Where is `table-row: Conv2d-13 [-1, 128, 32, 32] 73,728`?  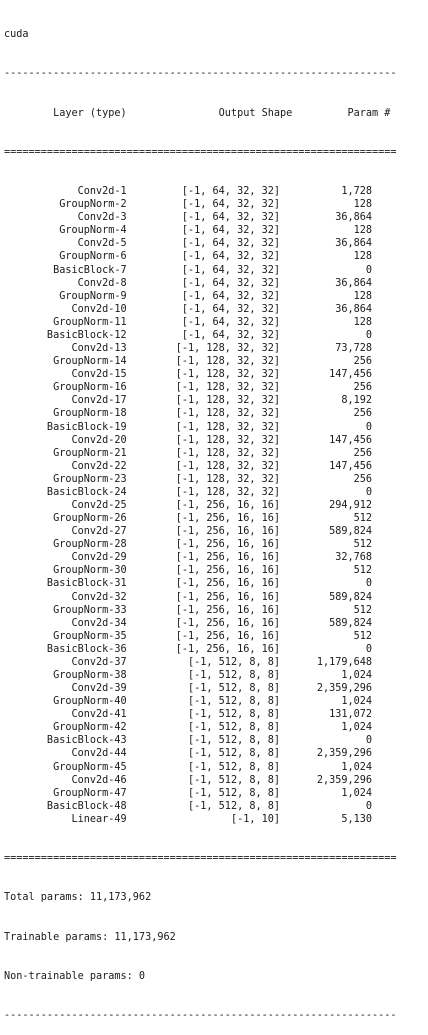
table-row: Conv2d-13 [-1, 128, 32, 32] 73,728 is located at coordinates (216, 348).